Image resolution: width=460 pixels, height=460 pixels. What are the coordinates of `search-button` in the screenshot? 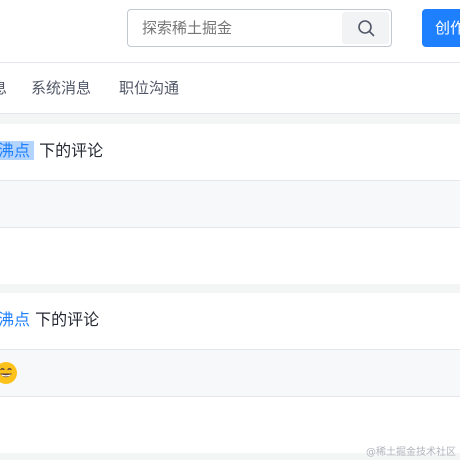 It's located at (365, 28).